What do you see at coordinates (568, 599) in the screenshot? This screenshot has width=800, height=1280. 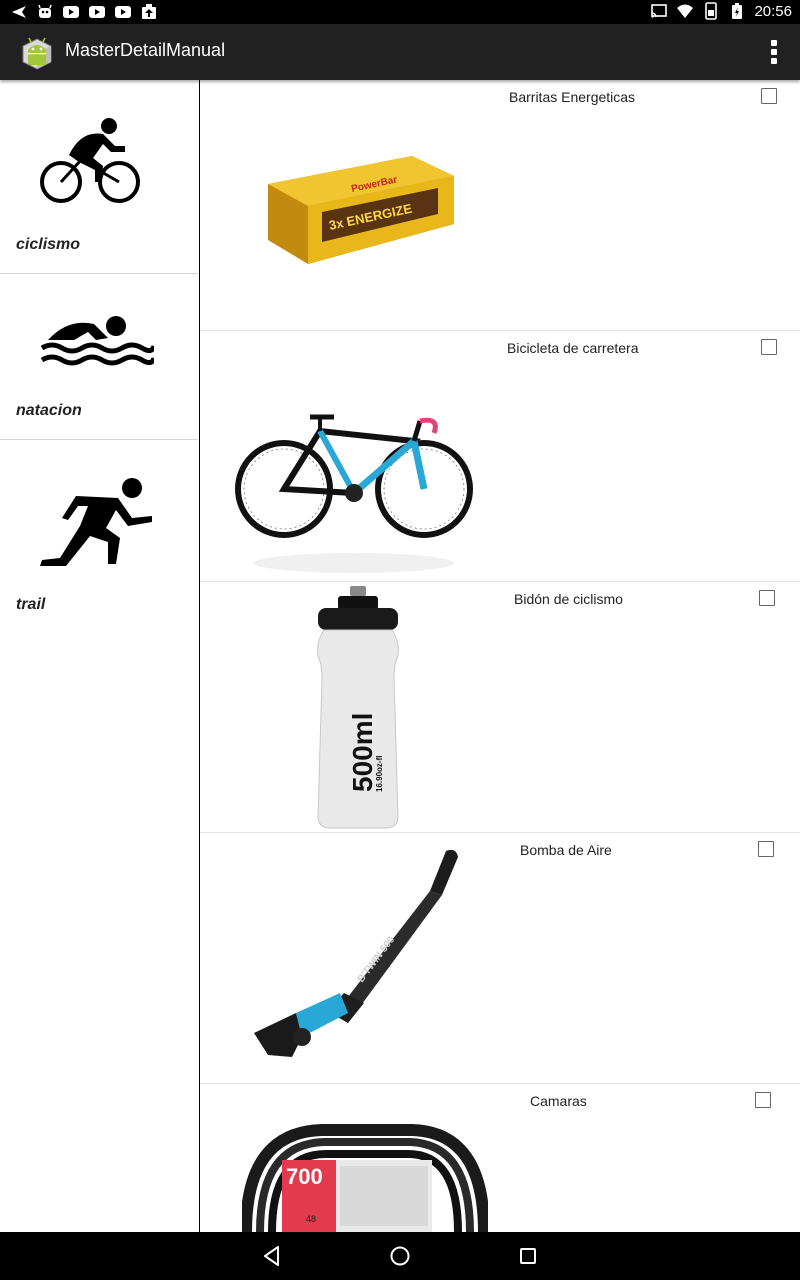 I see `product-title: Bidón de ciclismo` at bounding box center [568, 599].